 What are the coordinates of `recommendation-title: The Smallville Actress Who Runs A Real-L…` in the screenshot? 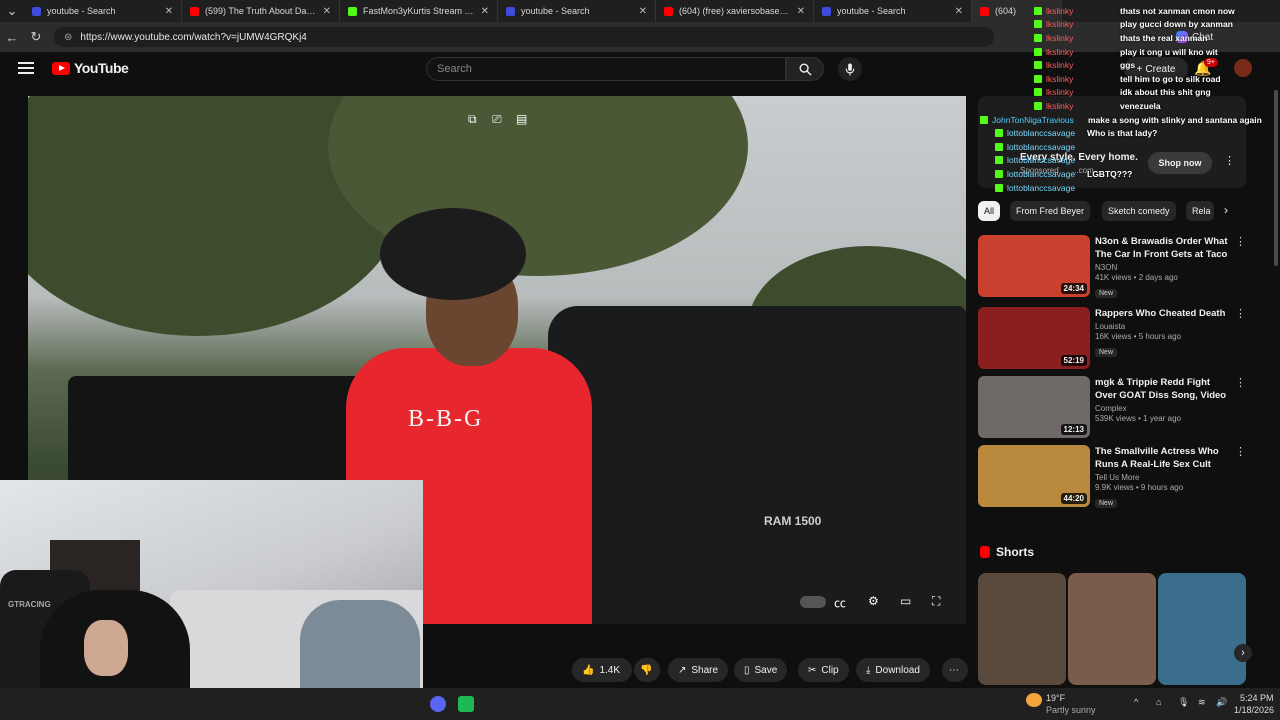 It's located at (1162, 458).